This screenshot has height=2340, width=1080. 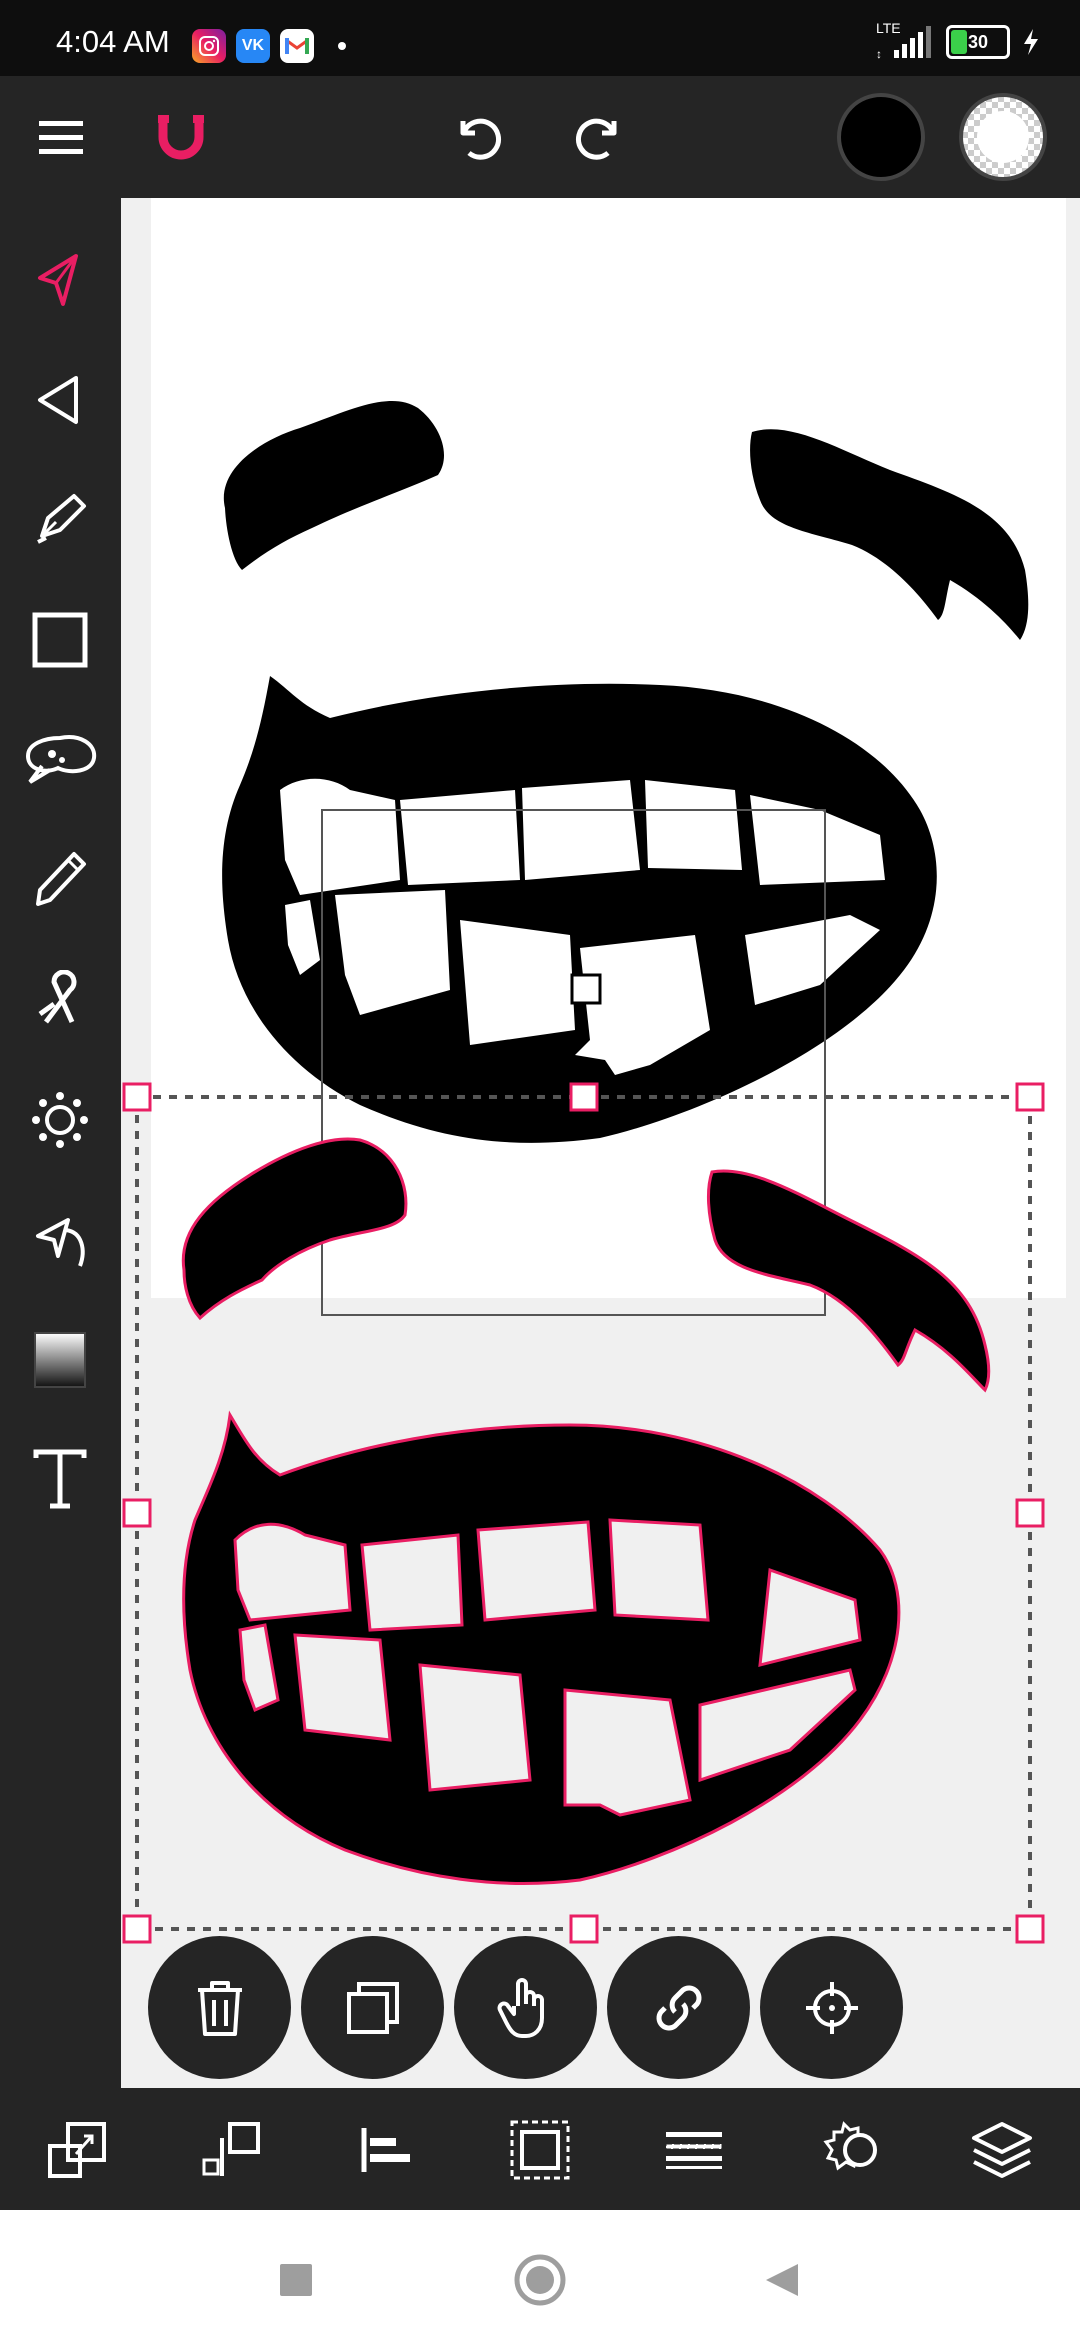 I want to click on fill-color-swatch, so click(x=1003, y=137).